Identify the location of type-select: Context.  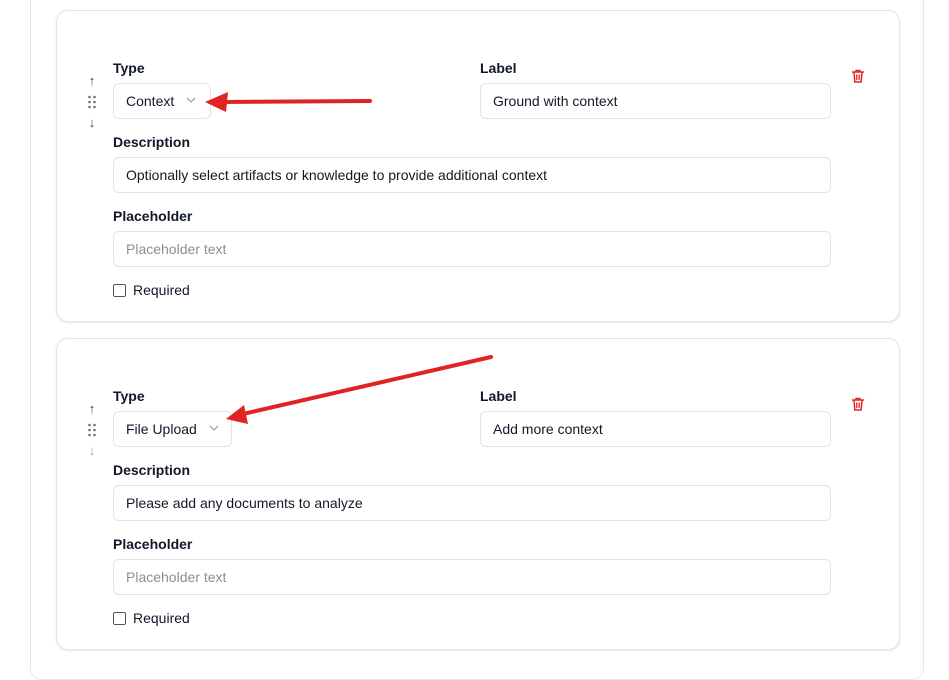
(162, 101).